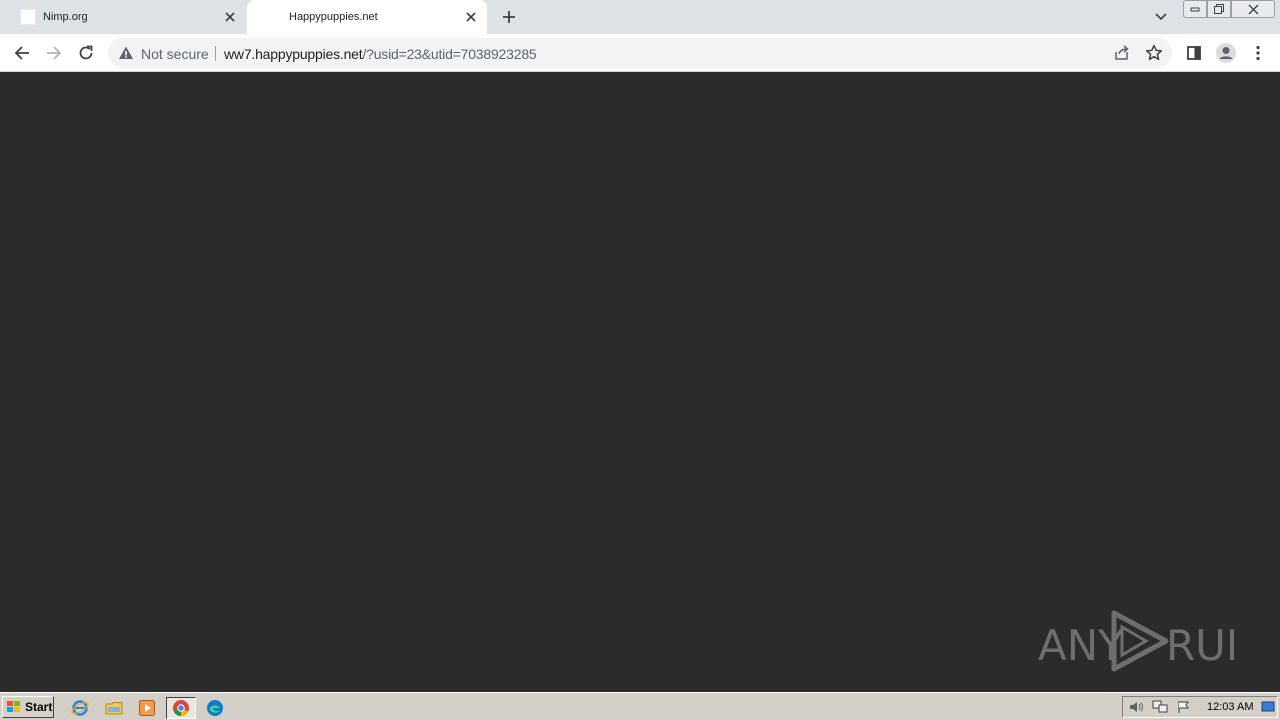 This screenshot has height=720, width=1280. What do you see at coordinates (1184, 707) in the screenshot?
I see `action-center-flag-icon` at bounding box center [1184, 707].